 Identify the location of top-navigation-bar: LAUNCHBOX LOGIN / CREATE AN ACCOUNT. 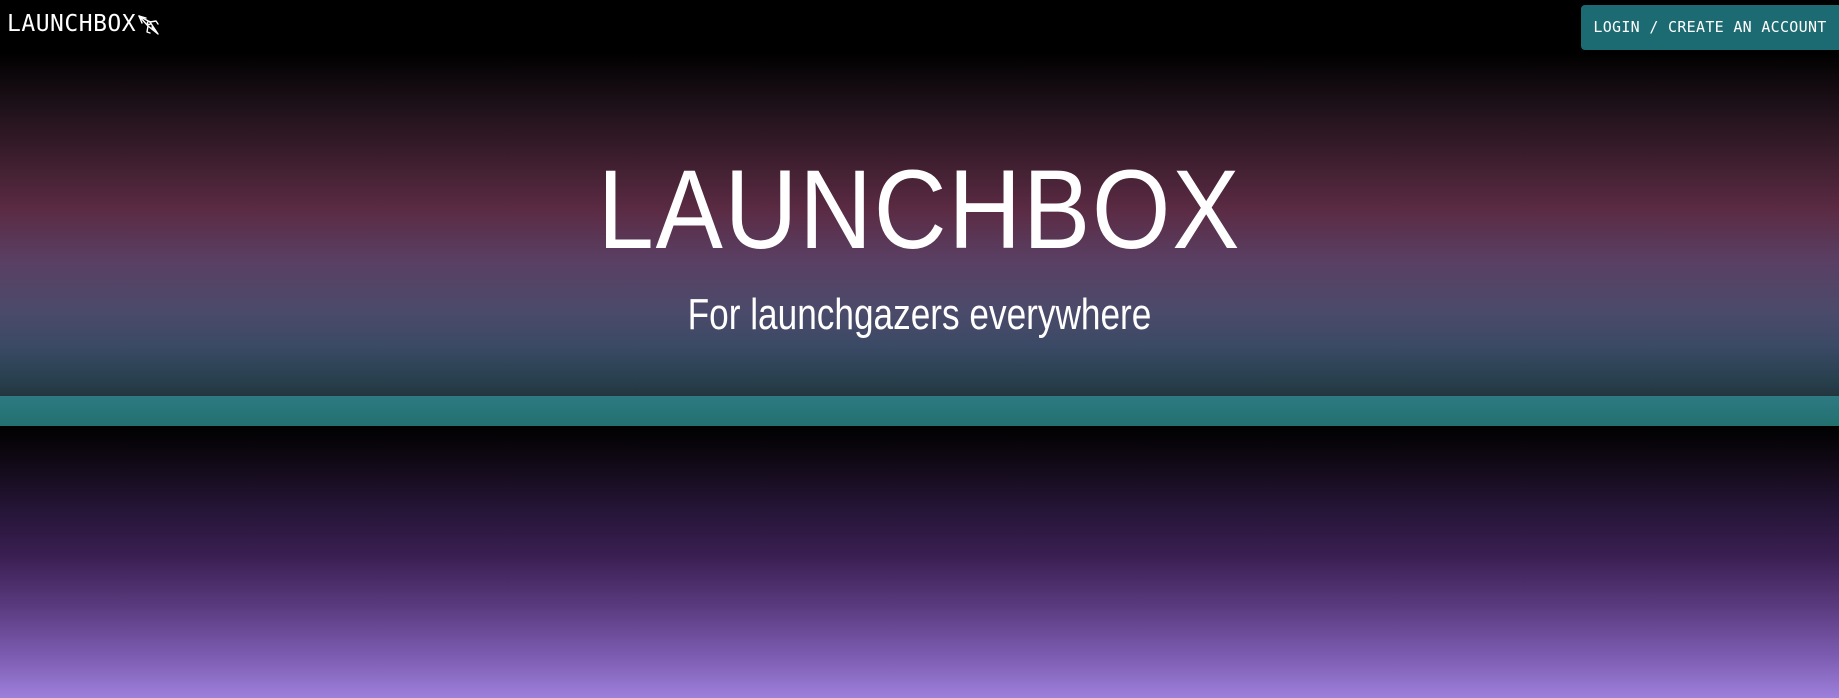
(919, 26).